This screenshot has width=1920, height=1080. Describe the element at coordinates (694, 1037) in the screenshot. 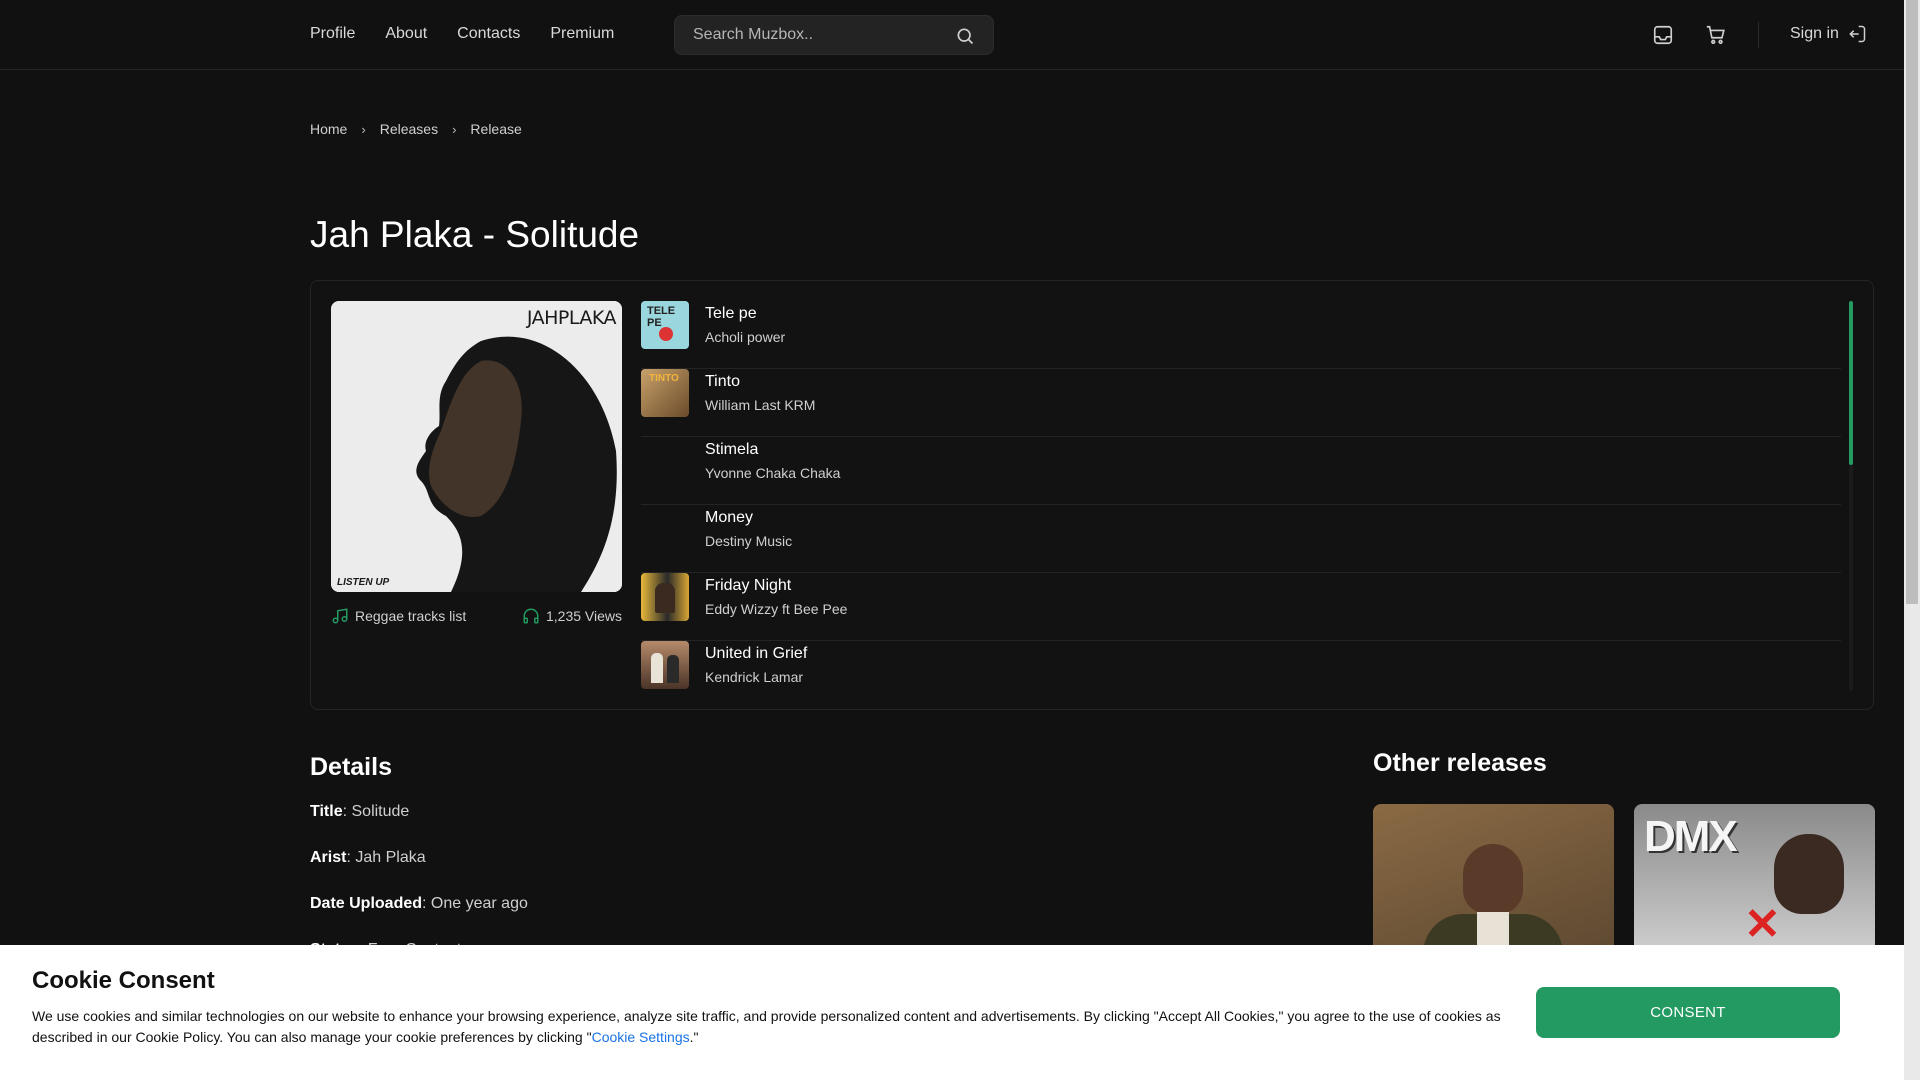

I see `cookie-text-end: ."` at that location.